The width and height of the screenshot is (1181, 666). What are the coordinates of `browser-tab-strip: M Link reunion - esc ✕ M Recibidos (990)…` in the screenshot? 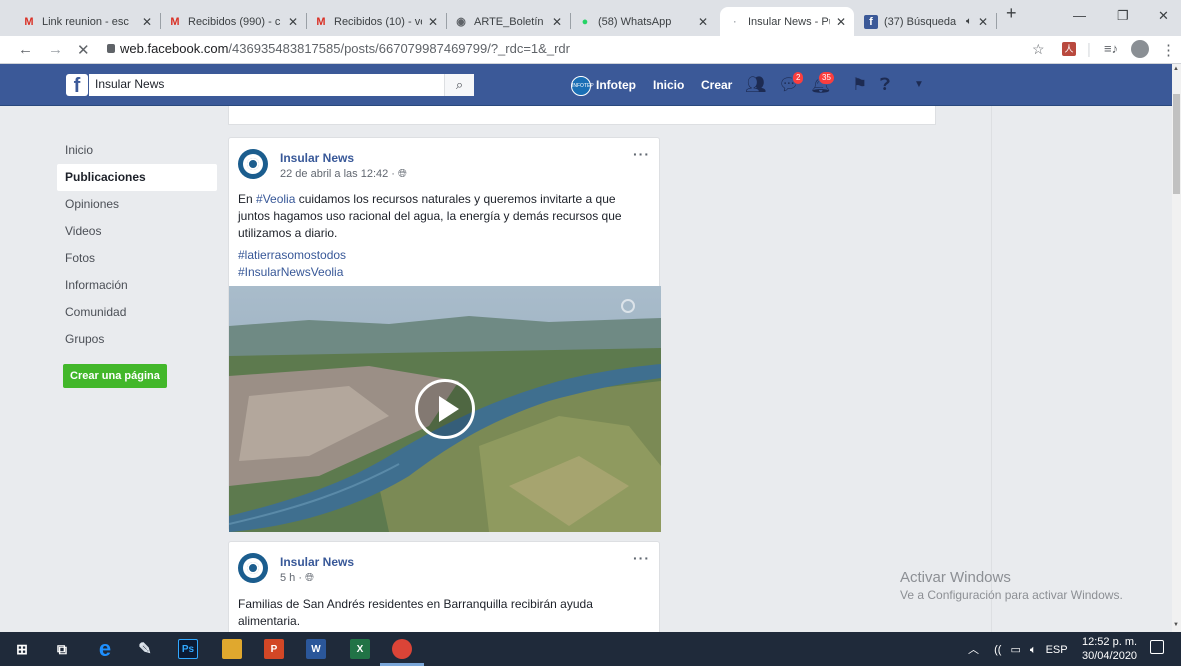 It's located at (590, 18).